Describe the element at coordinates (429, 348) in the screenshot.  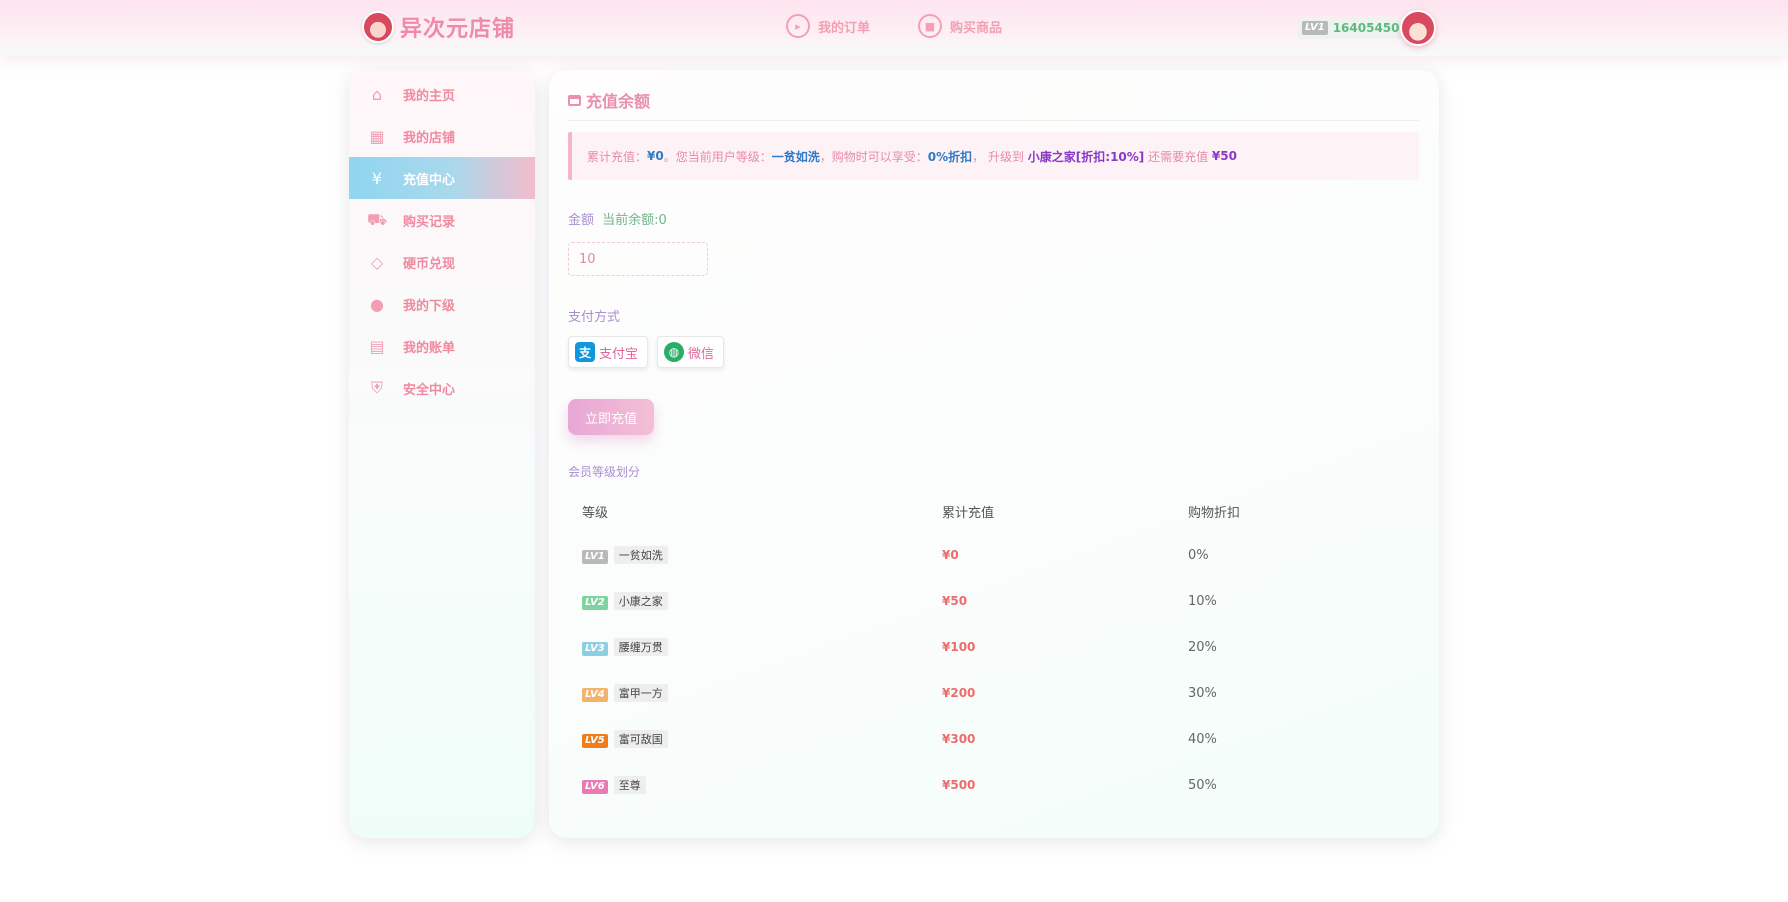
I see `sidebar-item-label: 我的账单` at that location.